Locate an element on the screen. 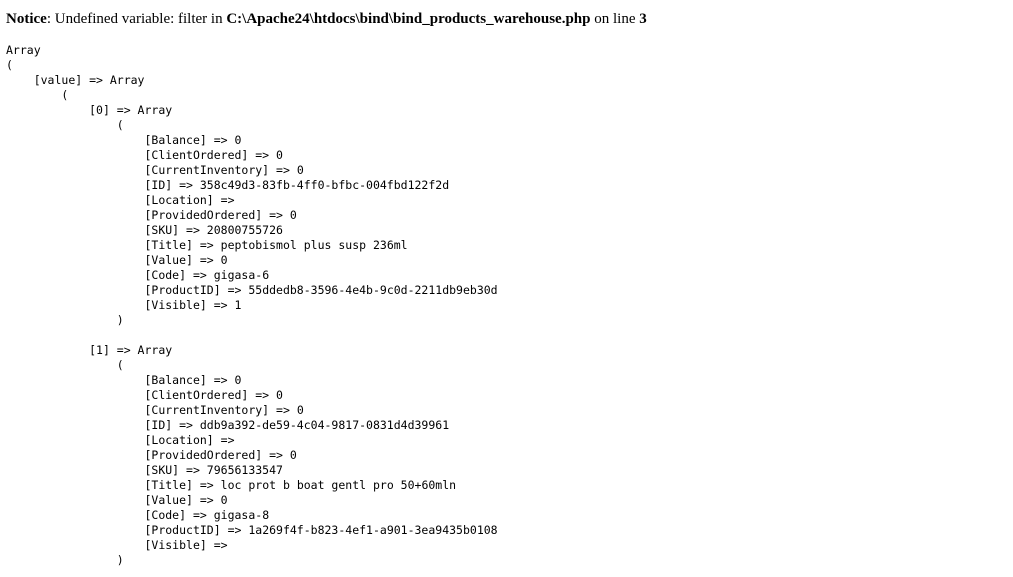 The image size is (1013, 577). dump-item-header: [0] => Array is located at coordinates (252, 110).